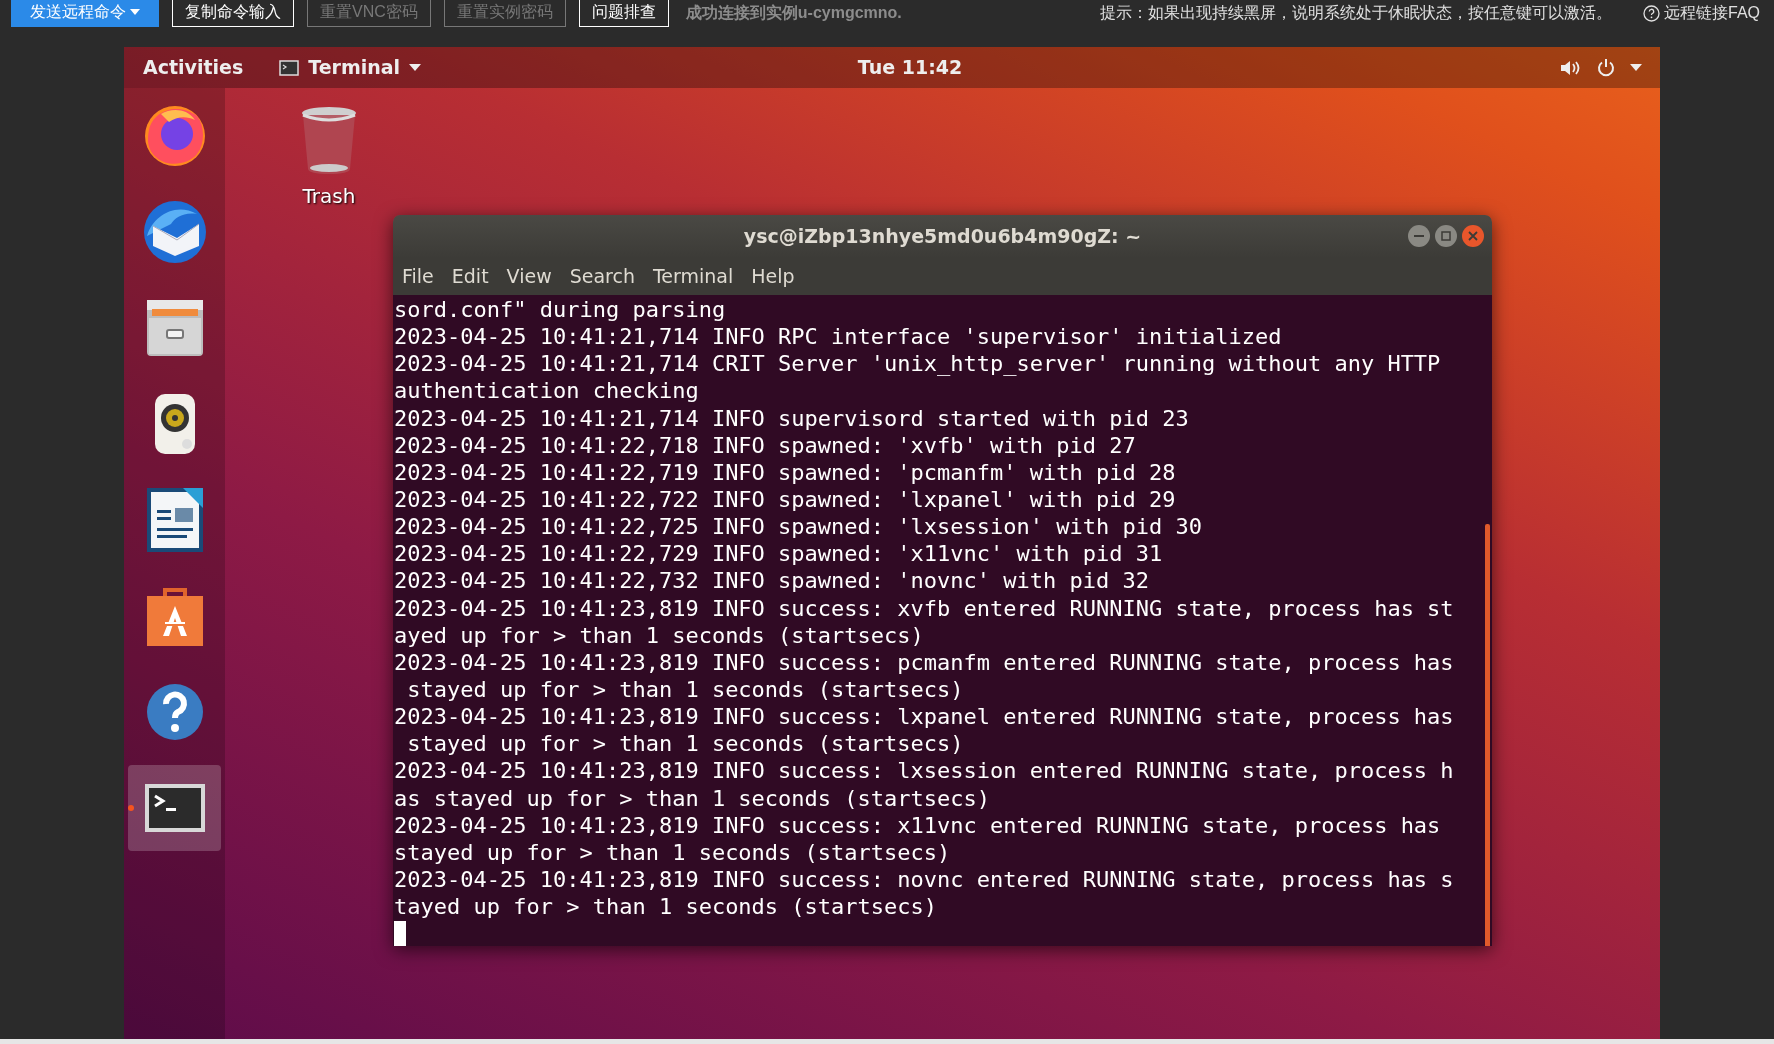  Describe the element at coordinates (85, 13) in the screenshot. I see `toolbar-button: 发送远程命令` at that location.